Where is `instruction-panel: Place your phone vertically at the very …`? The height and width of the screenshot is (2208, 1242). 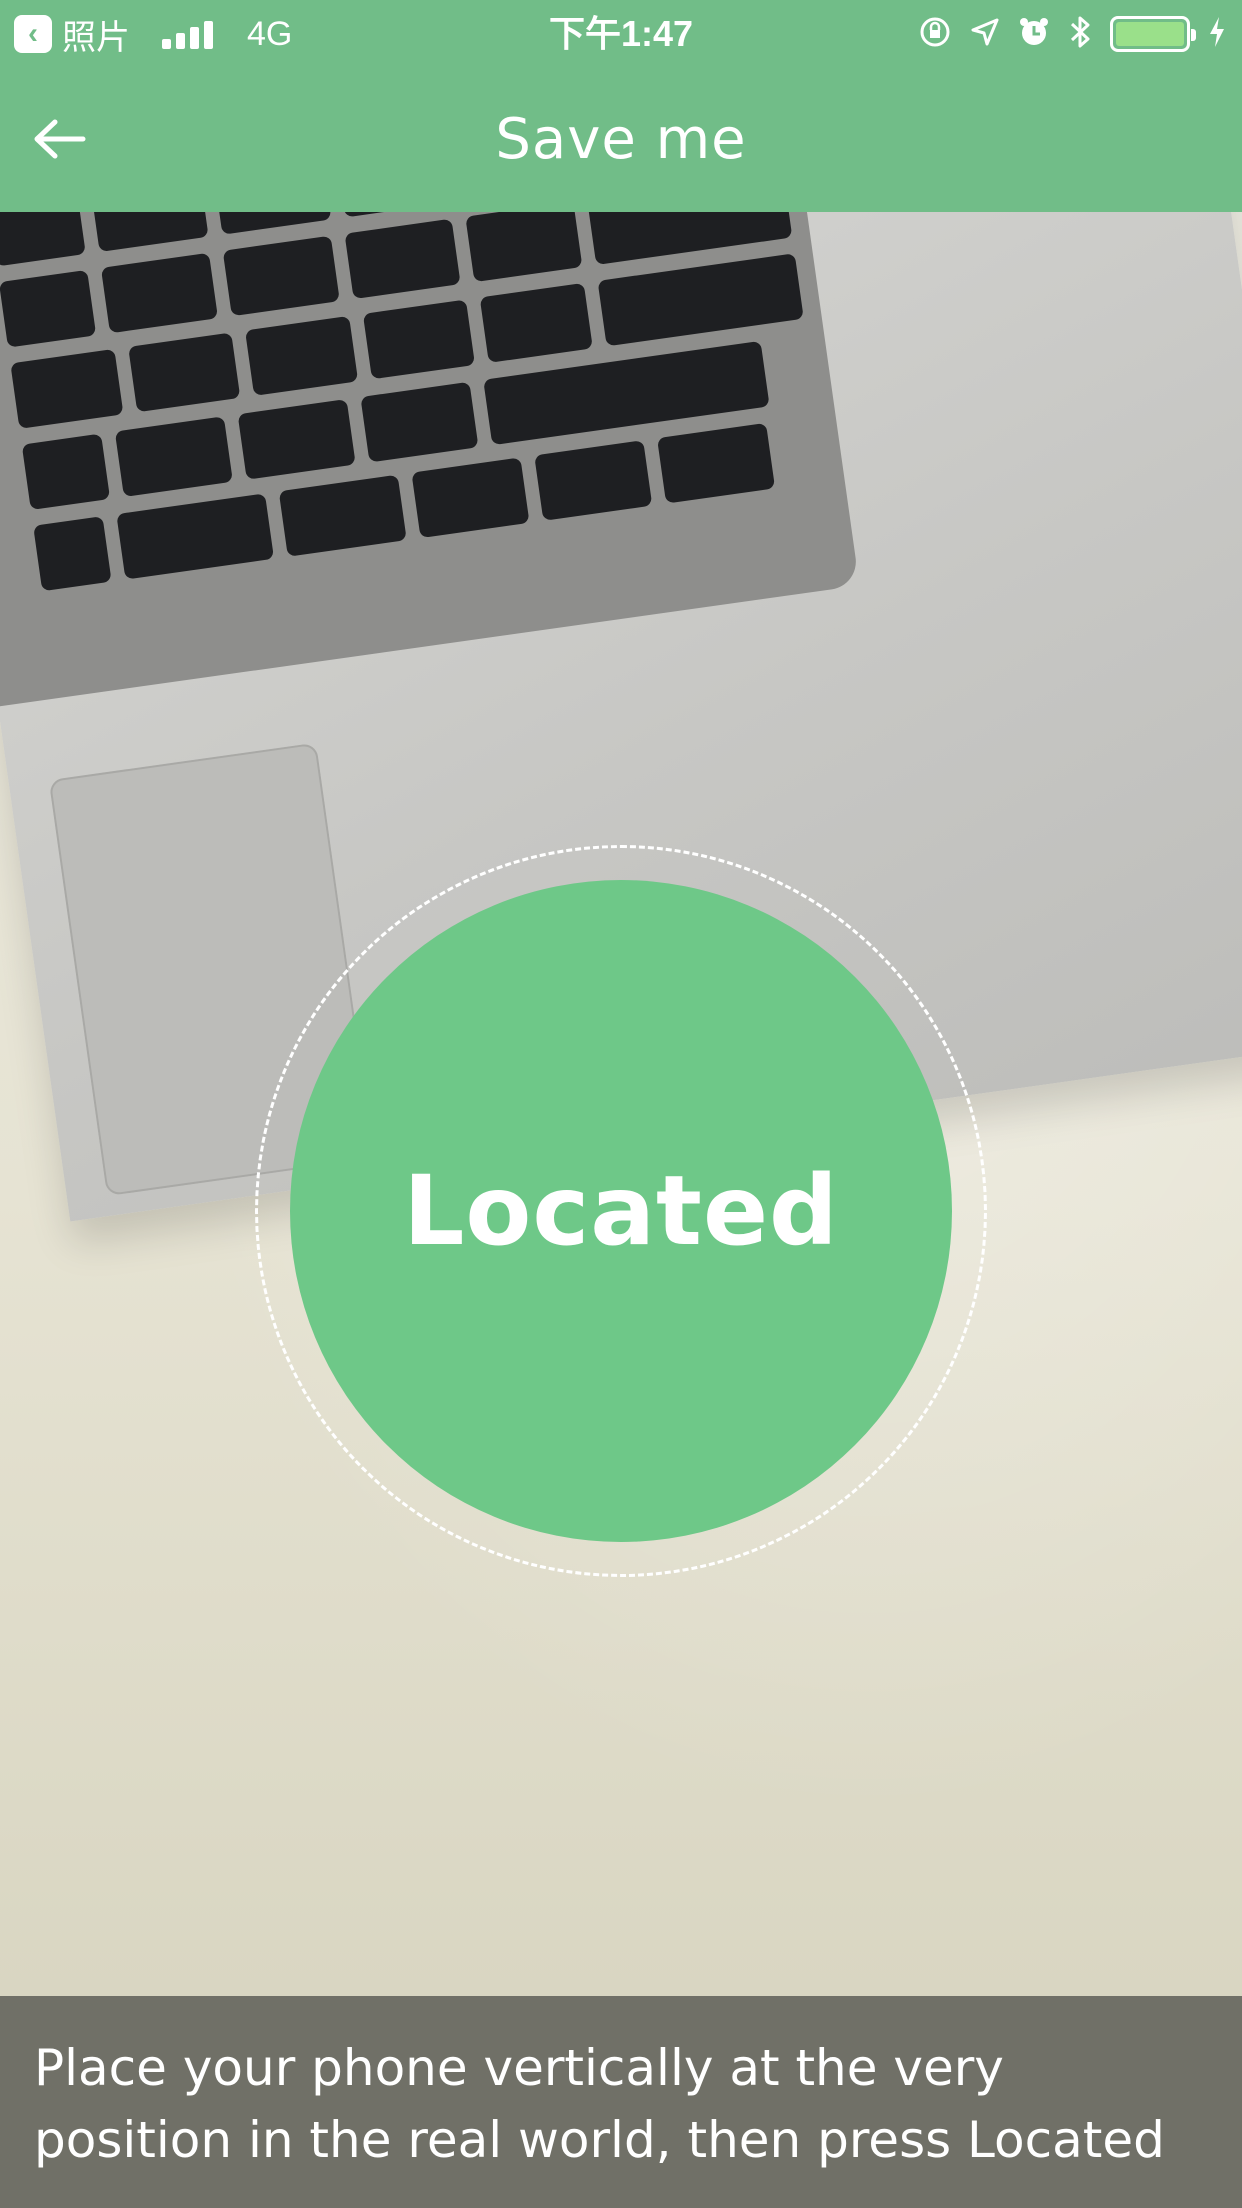
instruction-panel: Place your phone vertically at the very … is located at coordinates (621, 2102).